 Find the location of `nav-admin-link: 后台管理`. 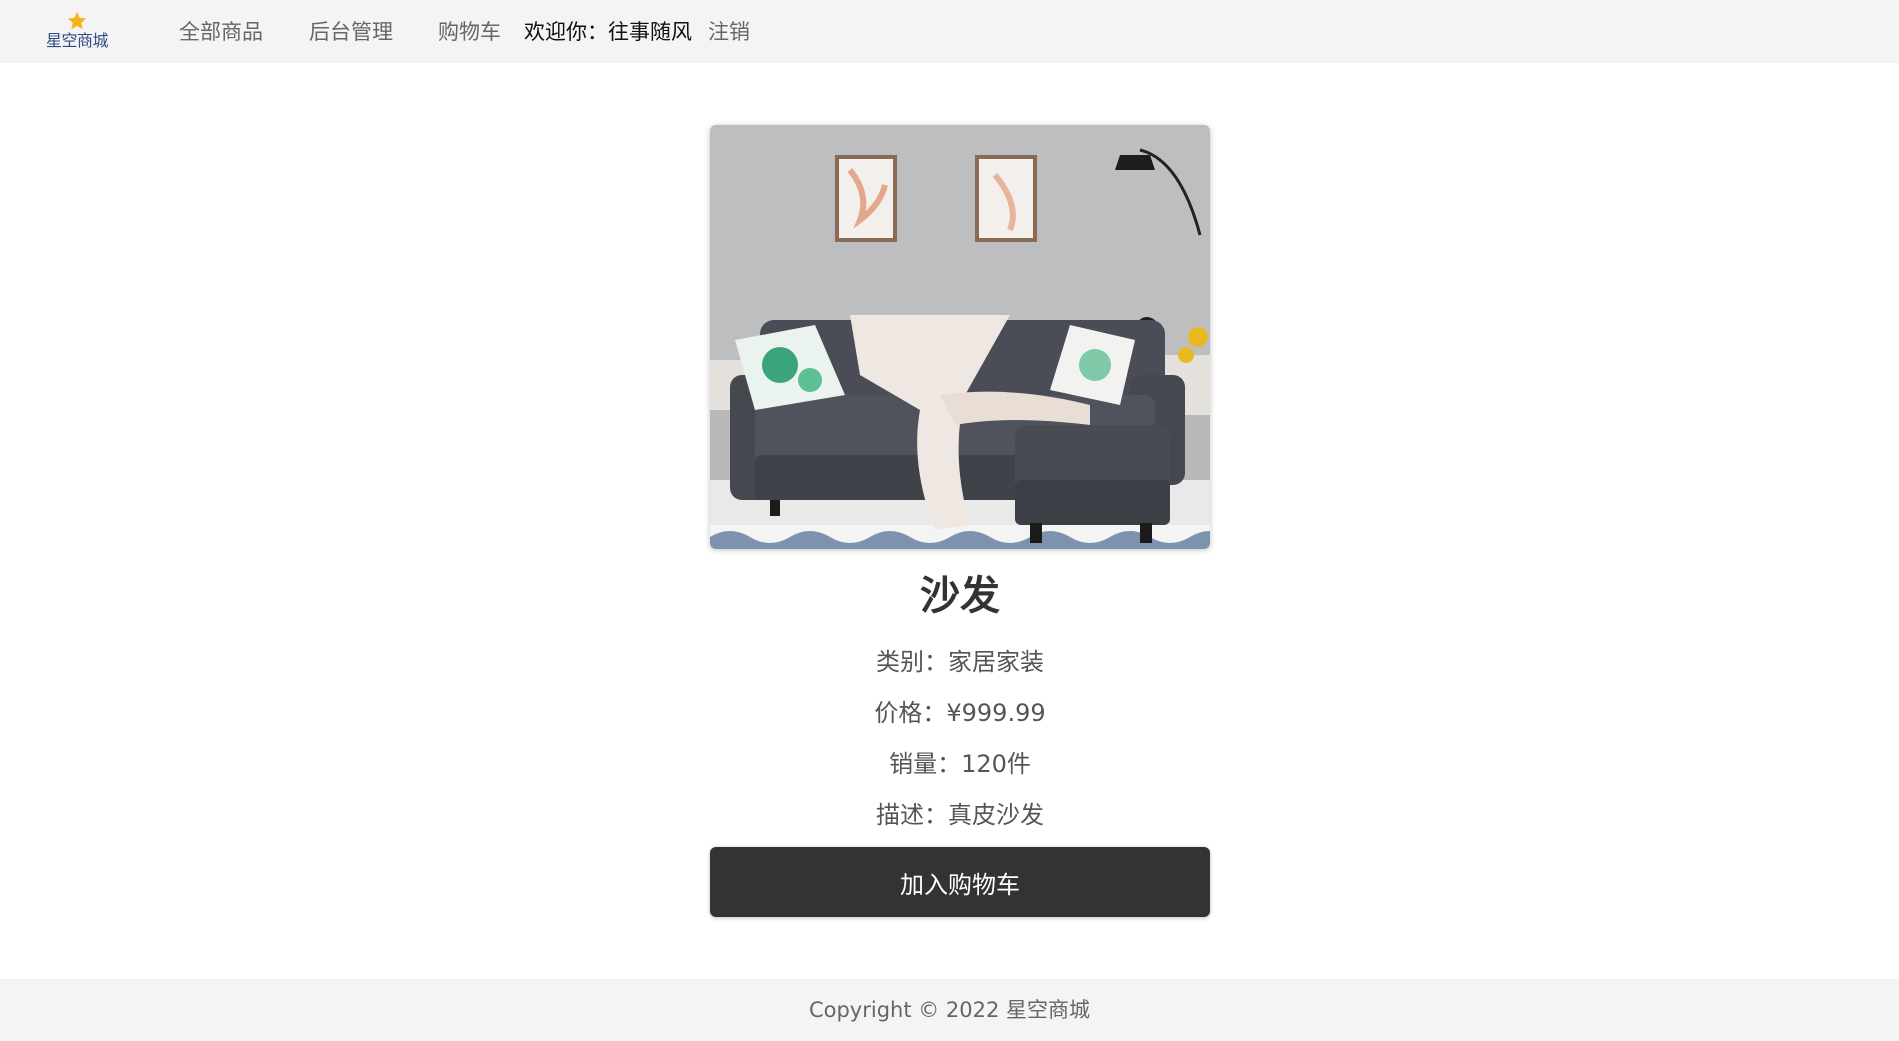

nav-admin-link: 后台管理 is located at coordinates (351, 32).